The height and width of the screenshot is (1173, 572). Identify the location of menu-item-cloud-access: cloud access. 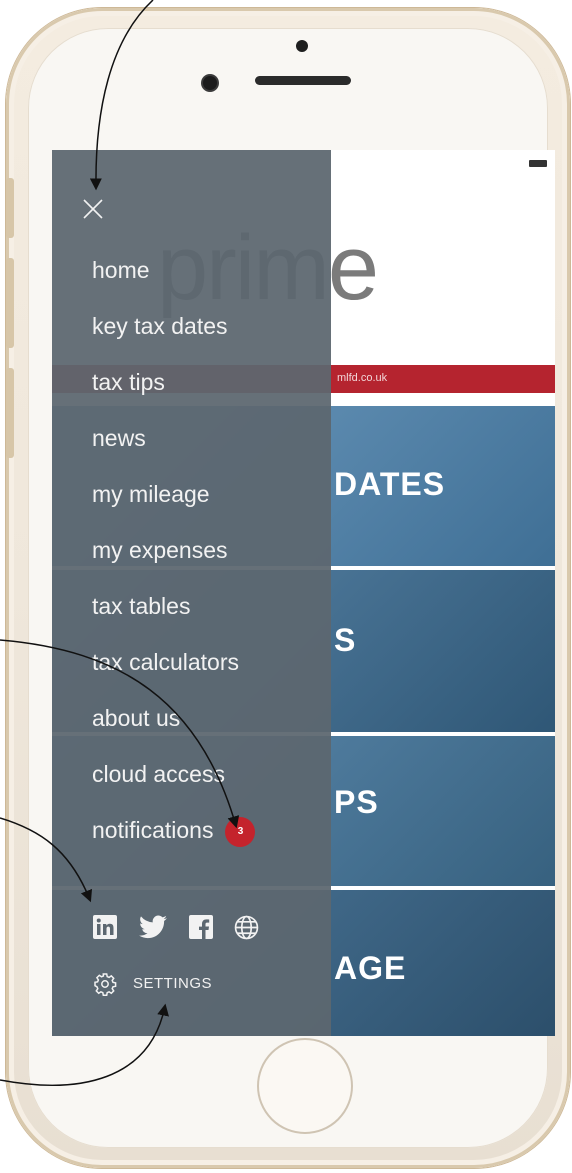
(173, 786).